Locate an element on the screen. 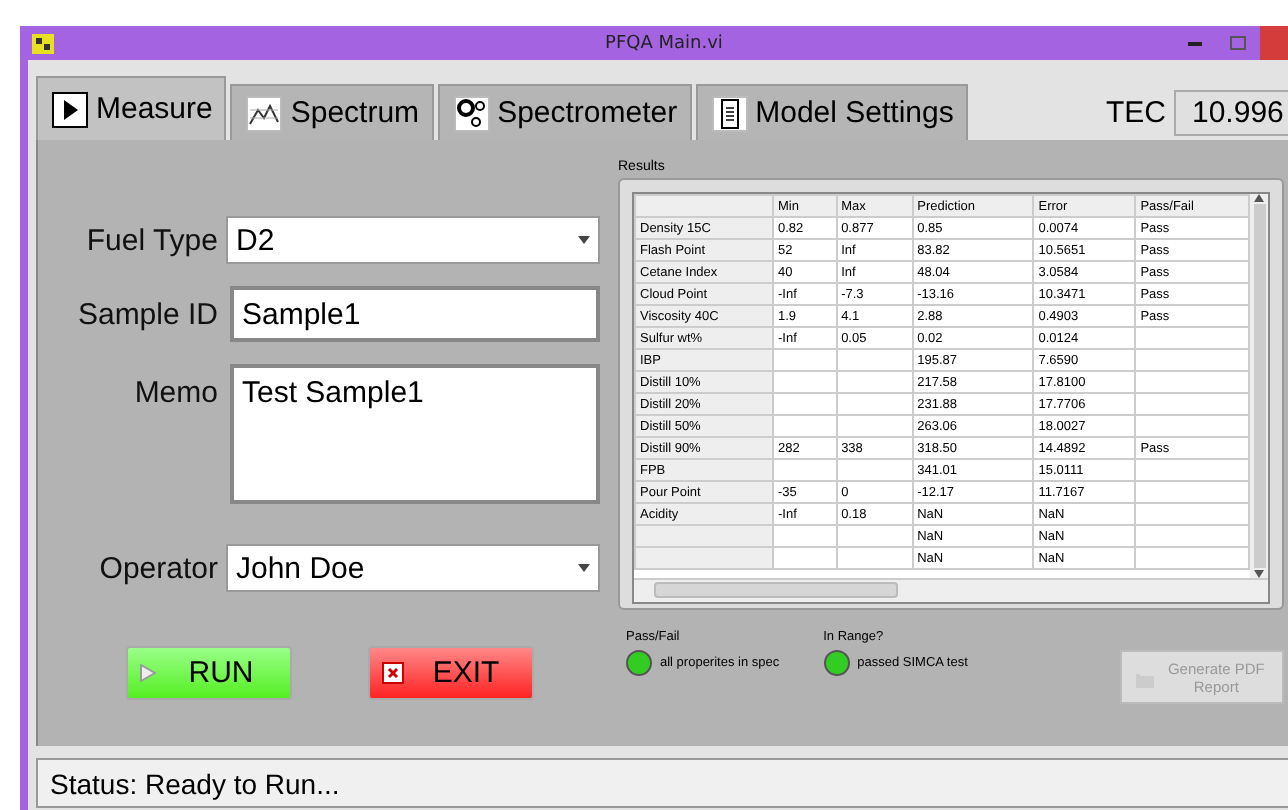  memo-field: Test Sample1 is located at coordinates (415, 434).